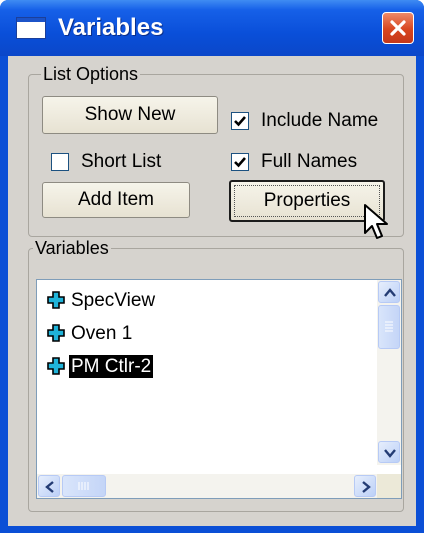  What do you see at coordinates (389, 372) in the screenshot?
I see `vertical-scrollbar` at bounding box center [389, 372].